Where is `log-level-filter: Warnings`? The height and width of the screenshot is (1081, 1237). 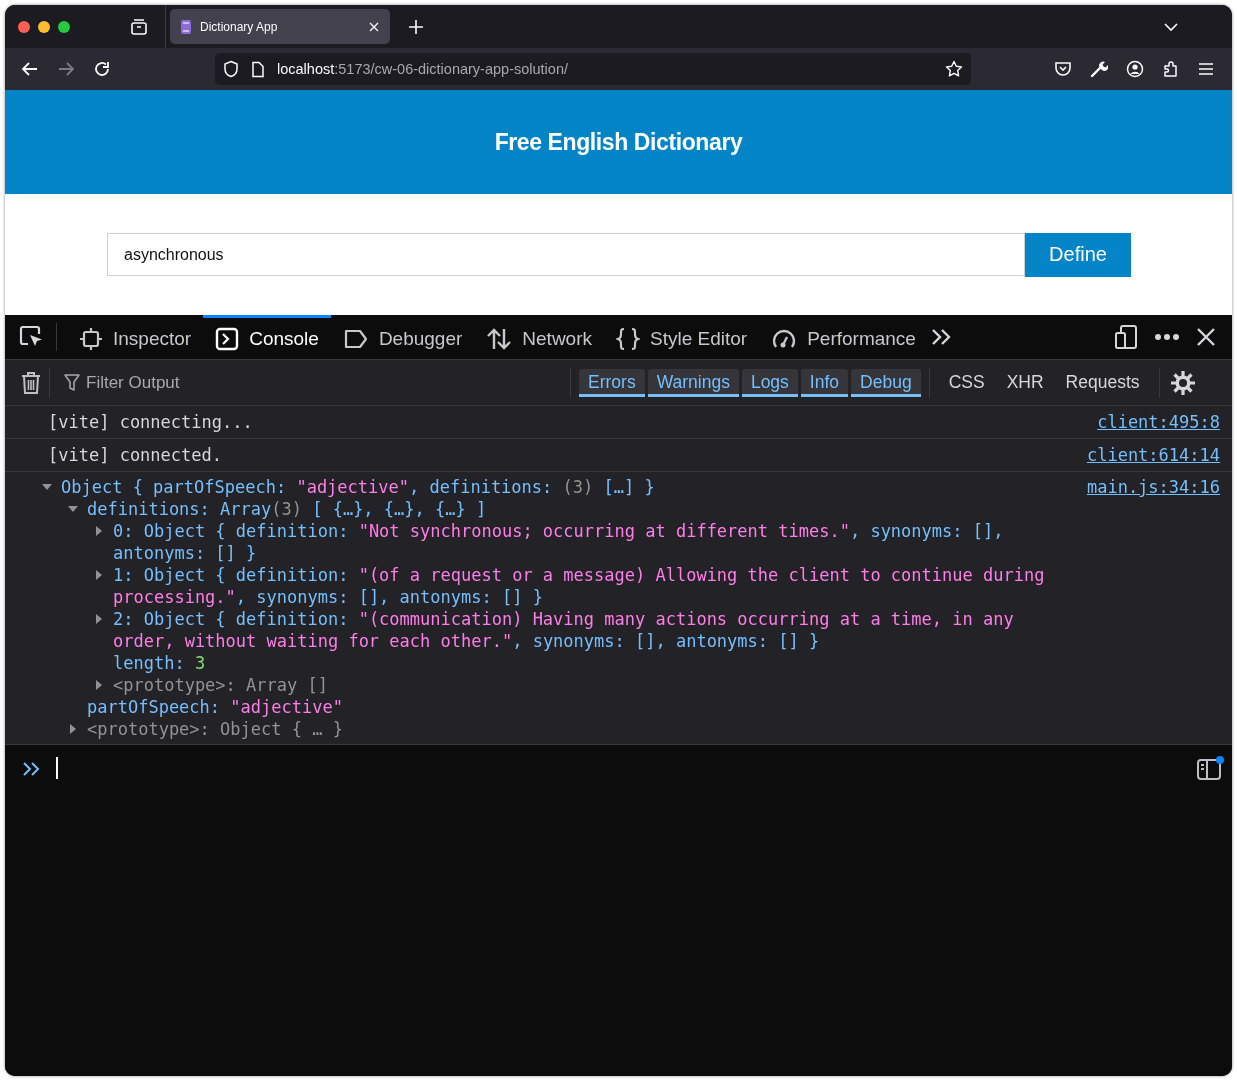
log-level-filter: Warnings is located at coordinates (693, 382).